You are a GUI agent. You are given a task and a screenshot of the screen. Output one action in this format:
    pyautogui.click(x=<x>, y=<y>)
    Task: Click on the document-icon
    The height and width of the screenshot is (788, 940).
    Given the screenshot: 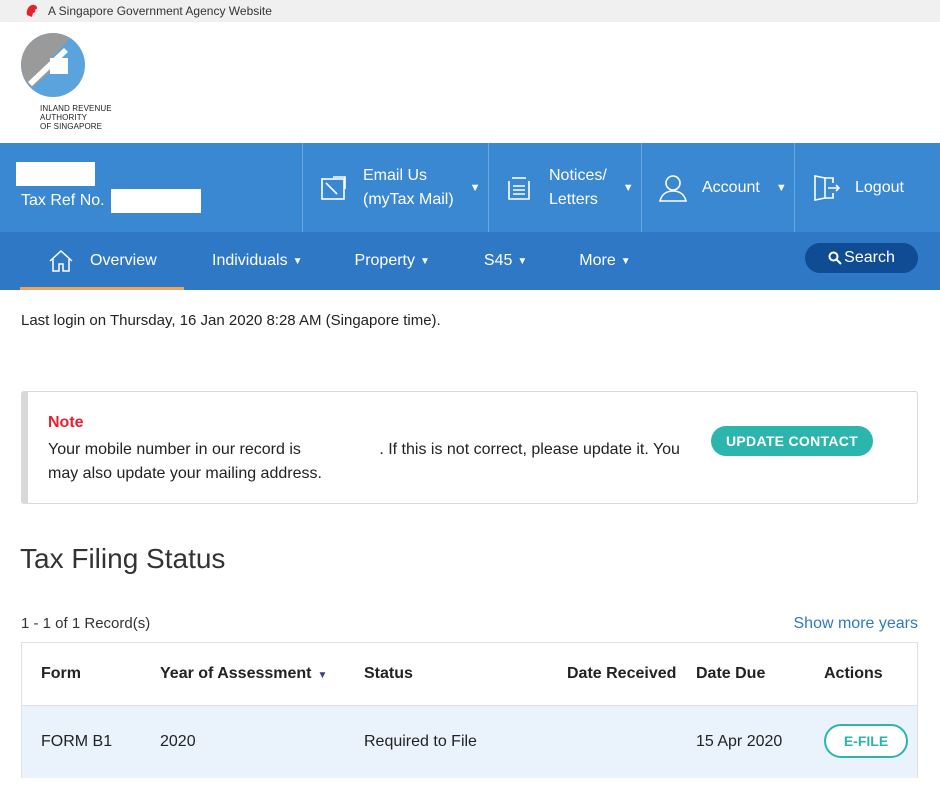 What is the action you would take?
    pyautogui.click(x=519, y=188)
    